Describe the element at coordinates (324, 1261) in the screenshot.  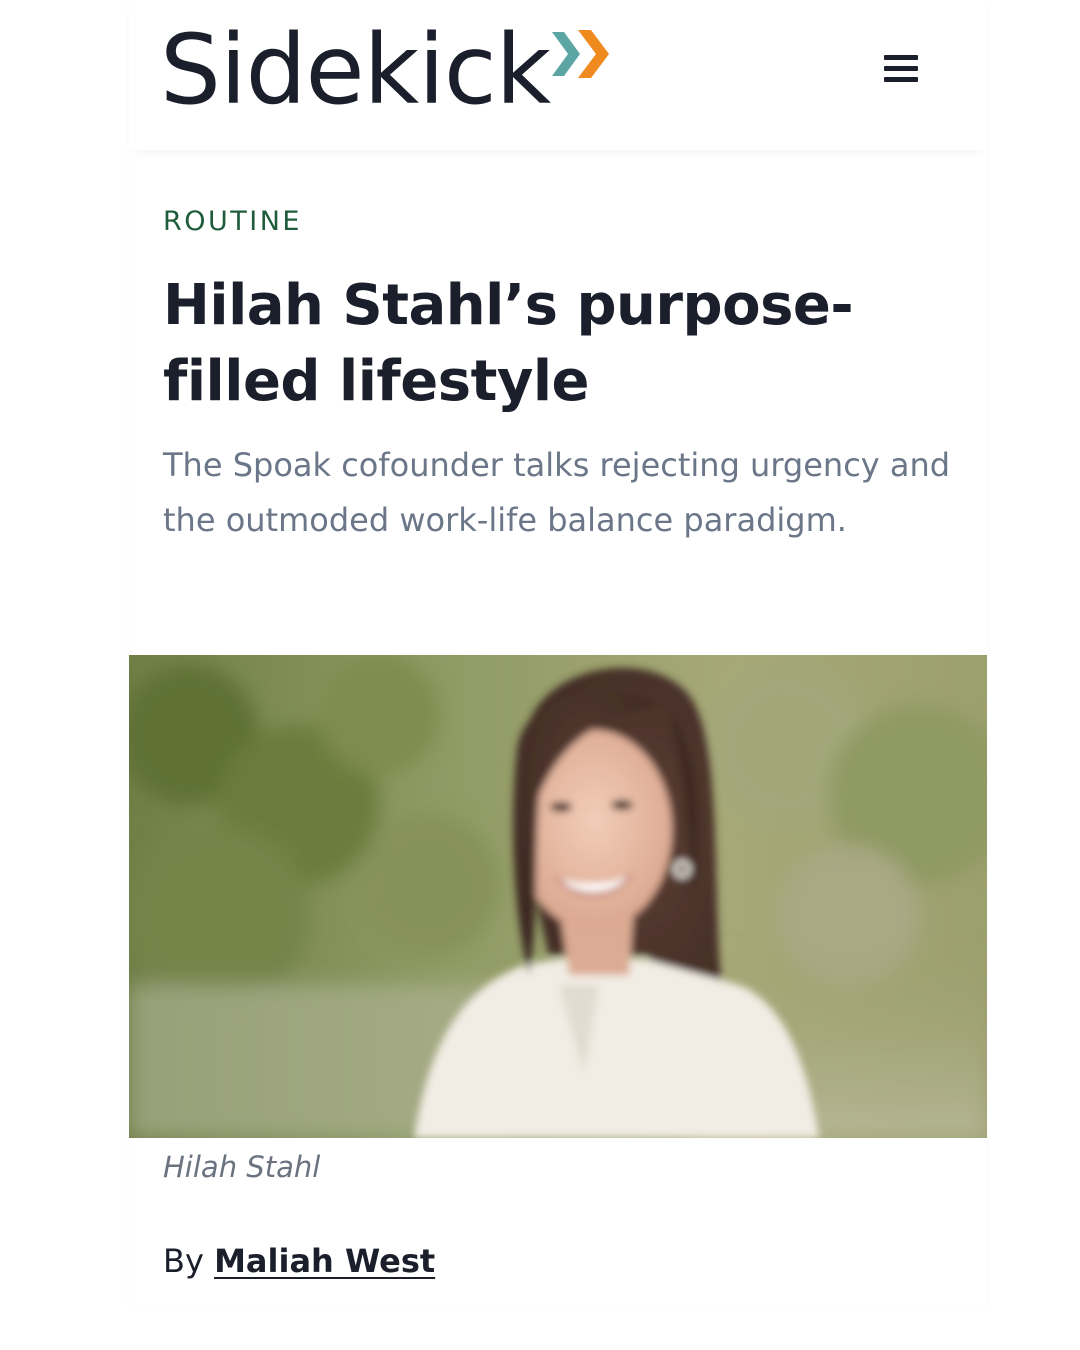
I see `author-link: Maliah West` at that location.